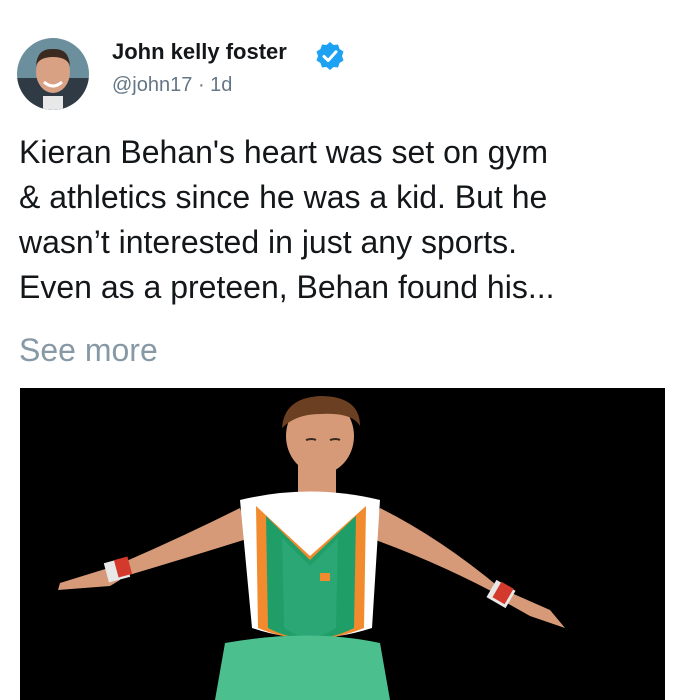  What do you see at coordinates (283, 197) in the screenshot?
I see `tweet-text-line: & athletics since he was a kid. But he` at bounding box center [283, 197].